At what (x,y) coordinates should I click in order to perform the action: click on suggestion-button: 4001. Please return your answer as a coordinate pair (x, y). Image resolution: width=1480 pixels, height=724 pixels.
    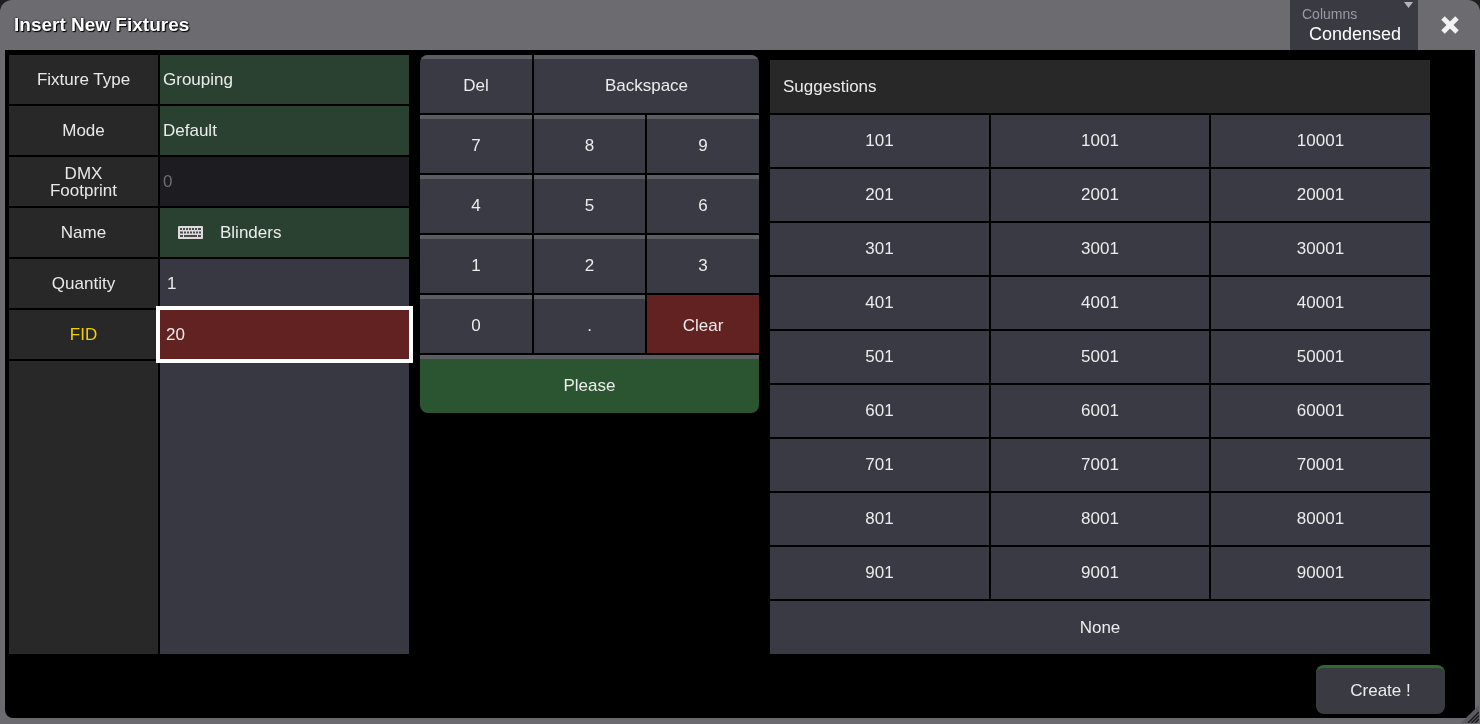
    Looking at the image, I should click on (1100, 303).